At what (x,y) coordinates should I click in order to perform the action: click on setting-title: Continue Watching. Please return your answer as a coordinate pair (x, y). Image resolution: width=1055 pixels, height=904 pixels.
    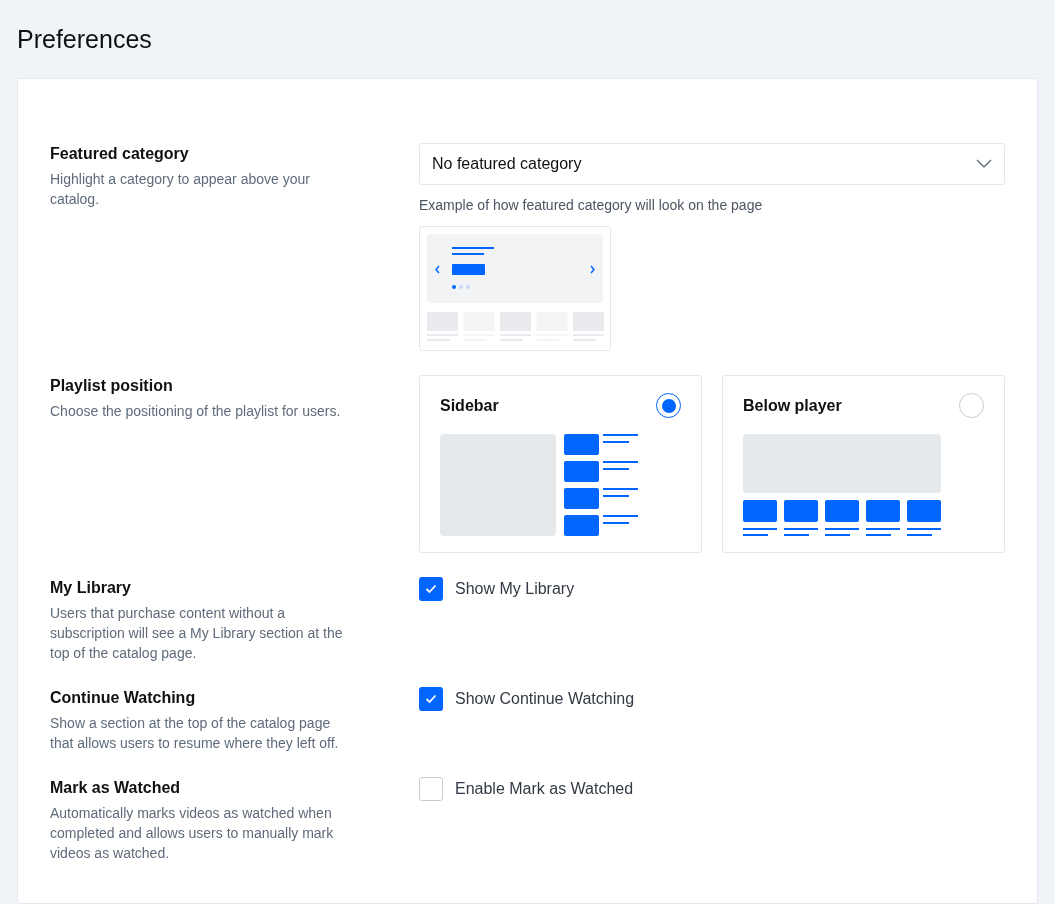
    Looking at the image, I should click on (123, 698).